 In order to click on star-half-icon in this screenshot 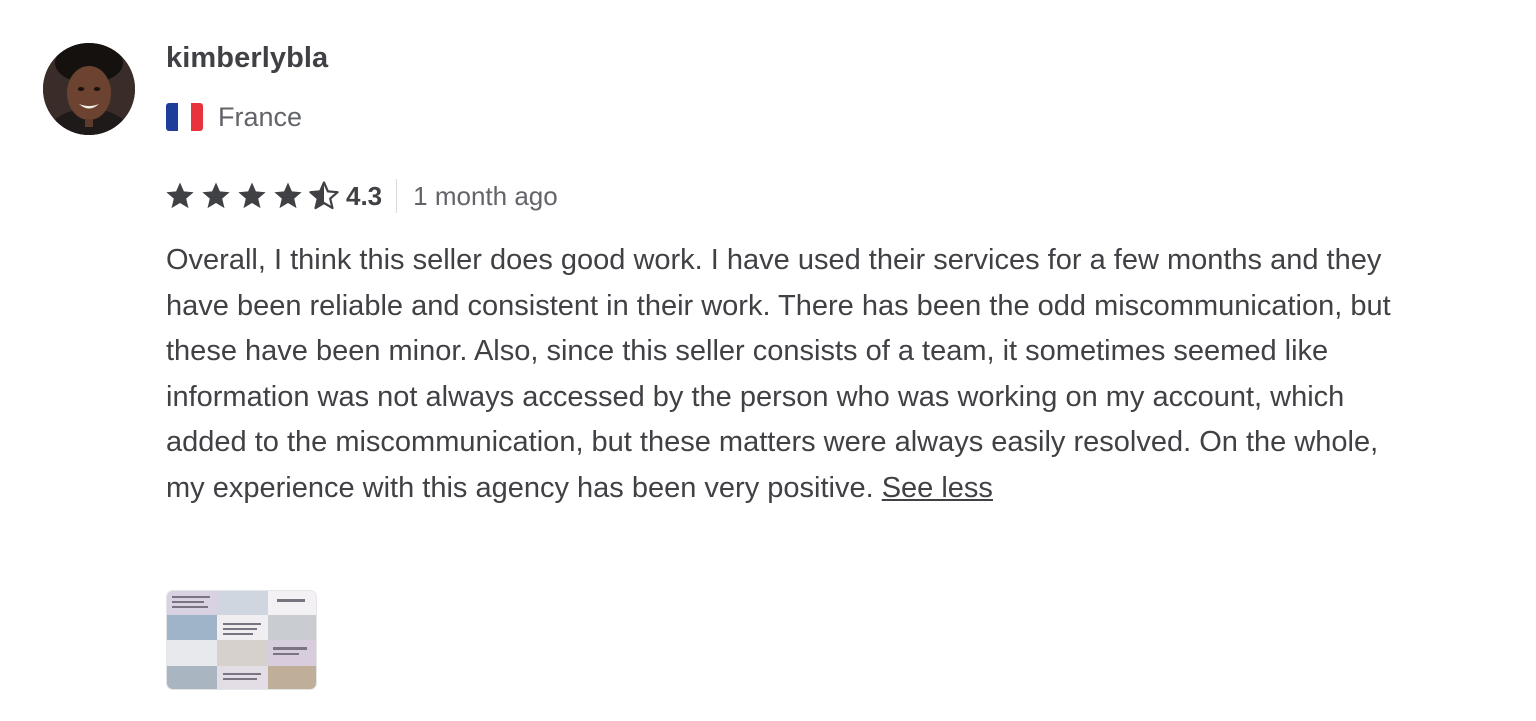, I will do `click(324, 196)`.